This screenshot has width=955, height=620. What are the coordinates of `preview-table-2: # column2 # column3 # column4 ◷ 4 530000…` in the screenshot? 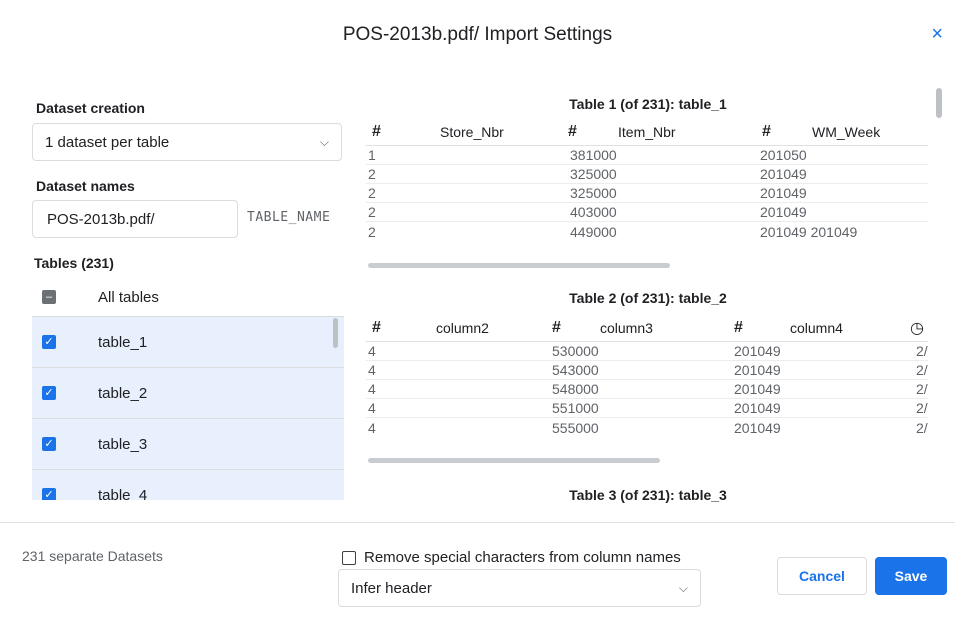 It's located at (647, 375).